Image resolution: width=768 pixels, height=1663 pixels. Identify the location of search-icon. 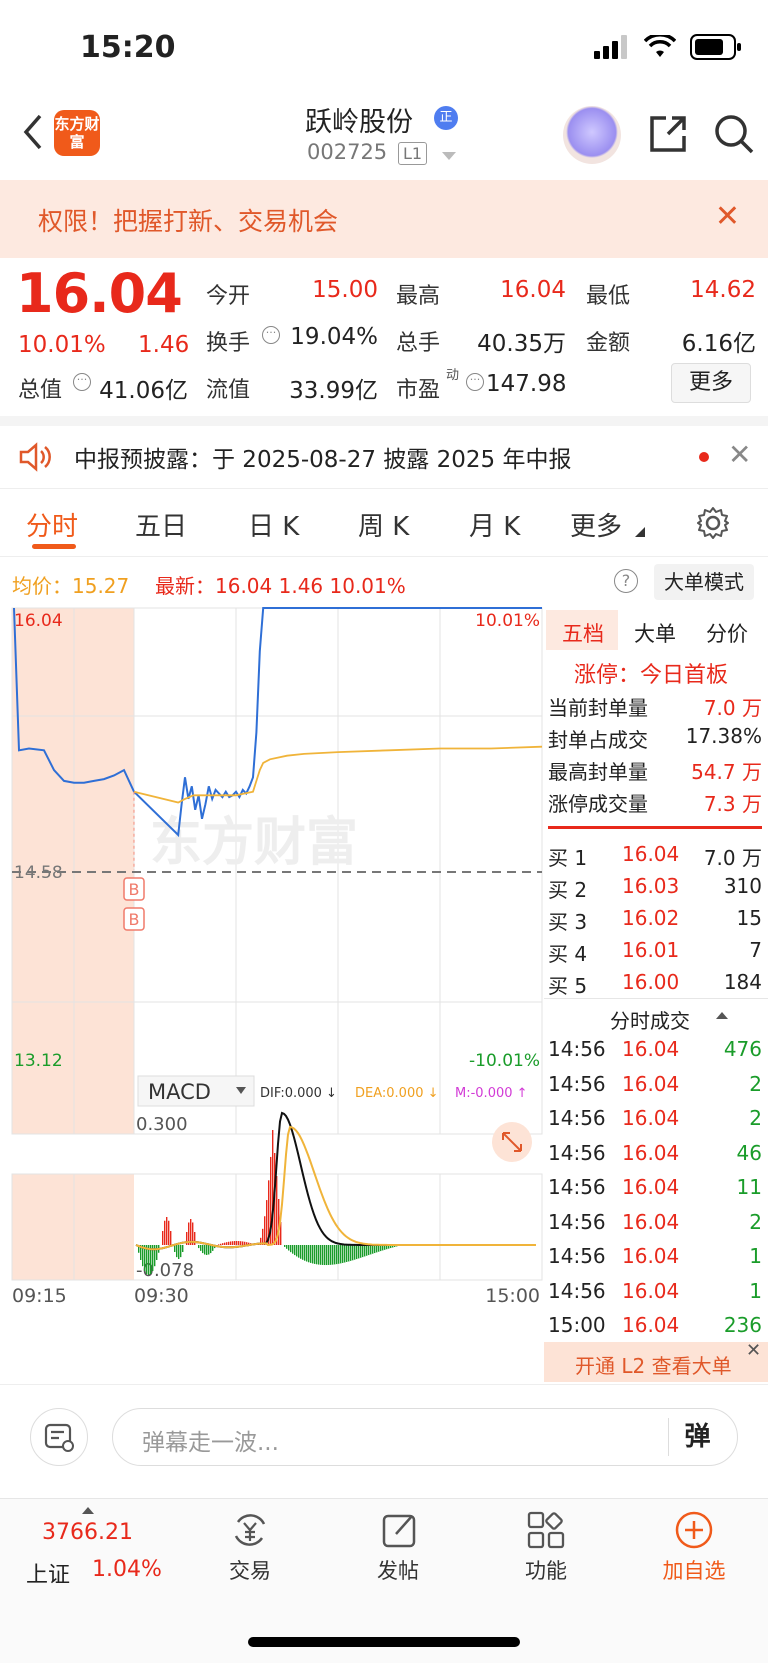
(734, 134).